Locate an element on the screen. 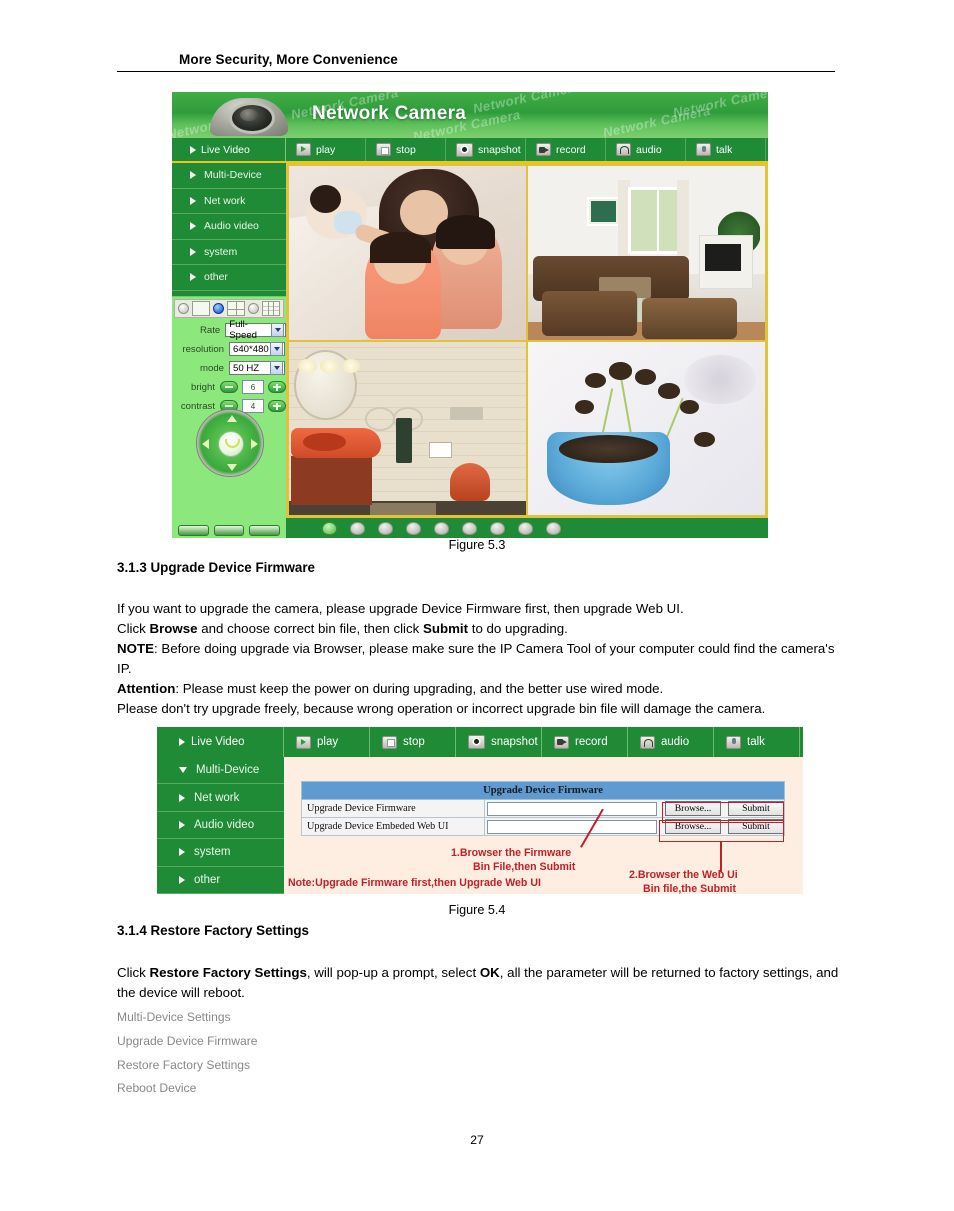 The height and width of the screenshot is (1211, 954). video-cell-bathroom is located at coordinates (407, 428).